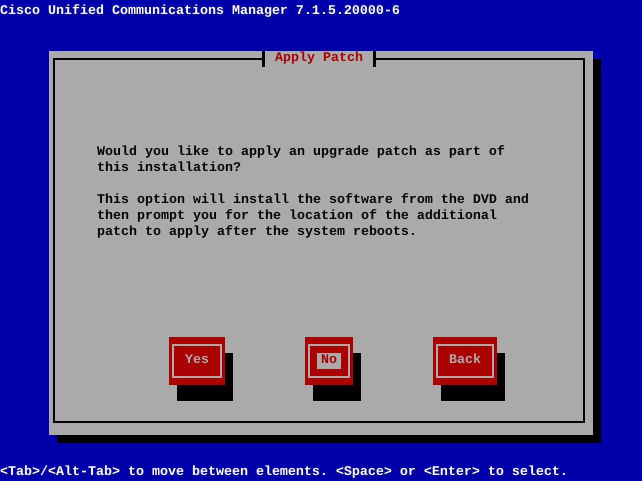  What do you see at coordinates (319, 59) in the screenshot?
I see `dialog-title: Apply Patch` at bounding box center [319, 59].